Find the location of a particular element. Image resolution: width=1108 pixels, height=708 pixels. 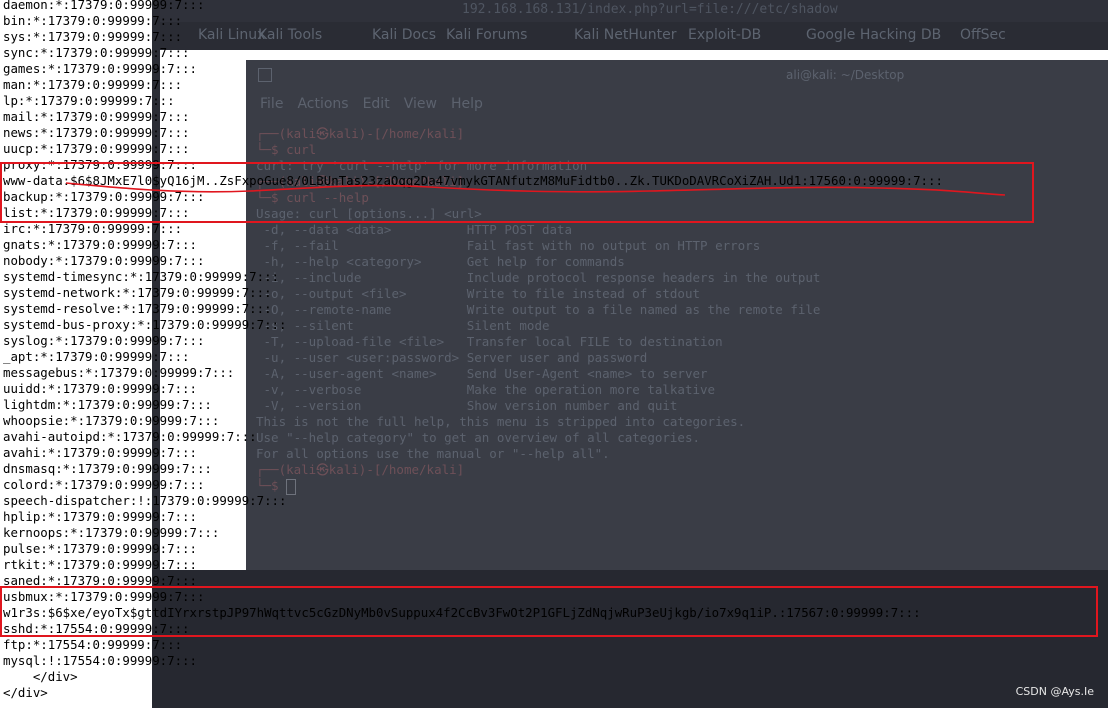

shadow-line: syslog:*:17379:0:99999:7::: is located at coordinates (104, 340).